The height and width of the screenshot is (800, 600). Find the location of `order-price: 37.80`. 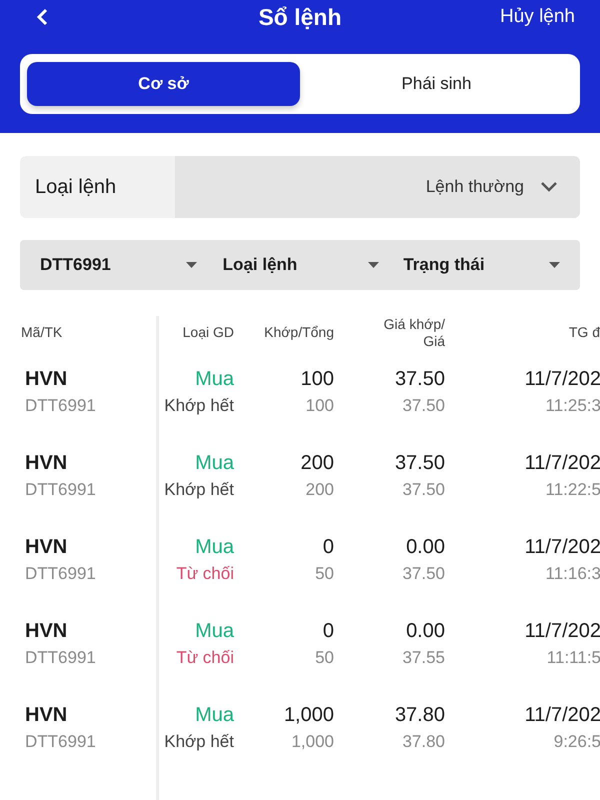

order-price: 37.80 is located at coordinates (423, 742).